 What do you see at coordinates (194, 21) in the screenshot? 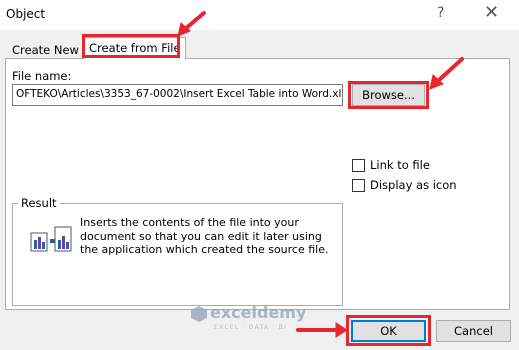
I see `arrow-to-tab` at bounding box center [194, 21].